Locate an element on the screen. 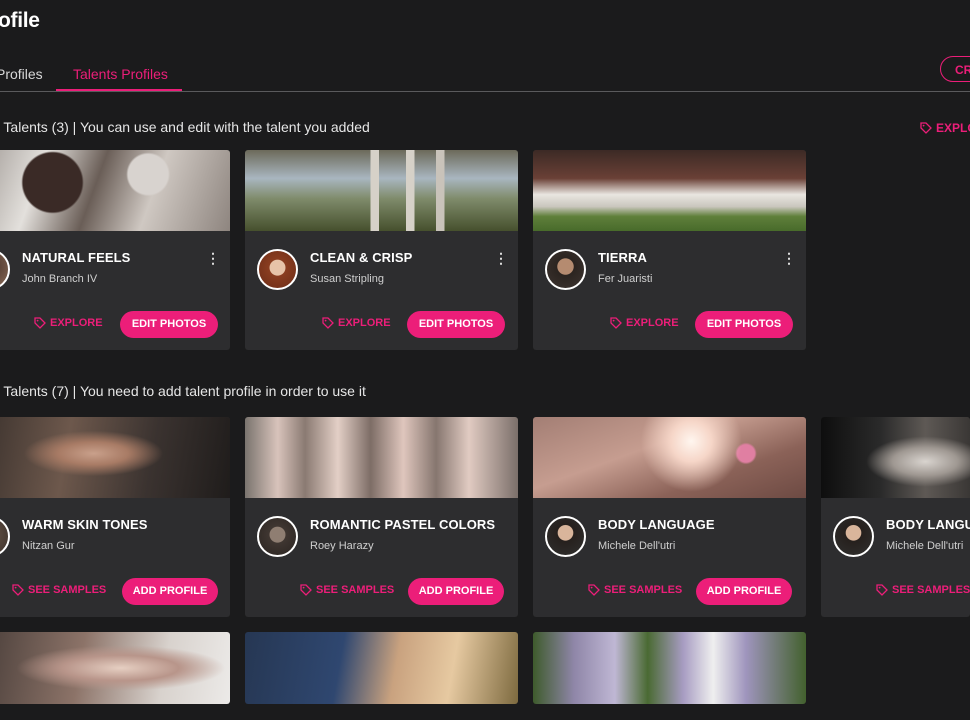 The height and width of the screenshot is (720, 970). talent-name: NATURAL FEELS is located at coordinates (76, 257).